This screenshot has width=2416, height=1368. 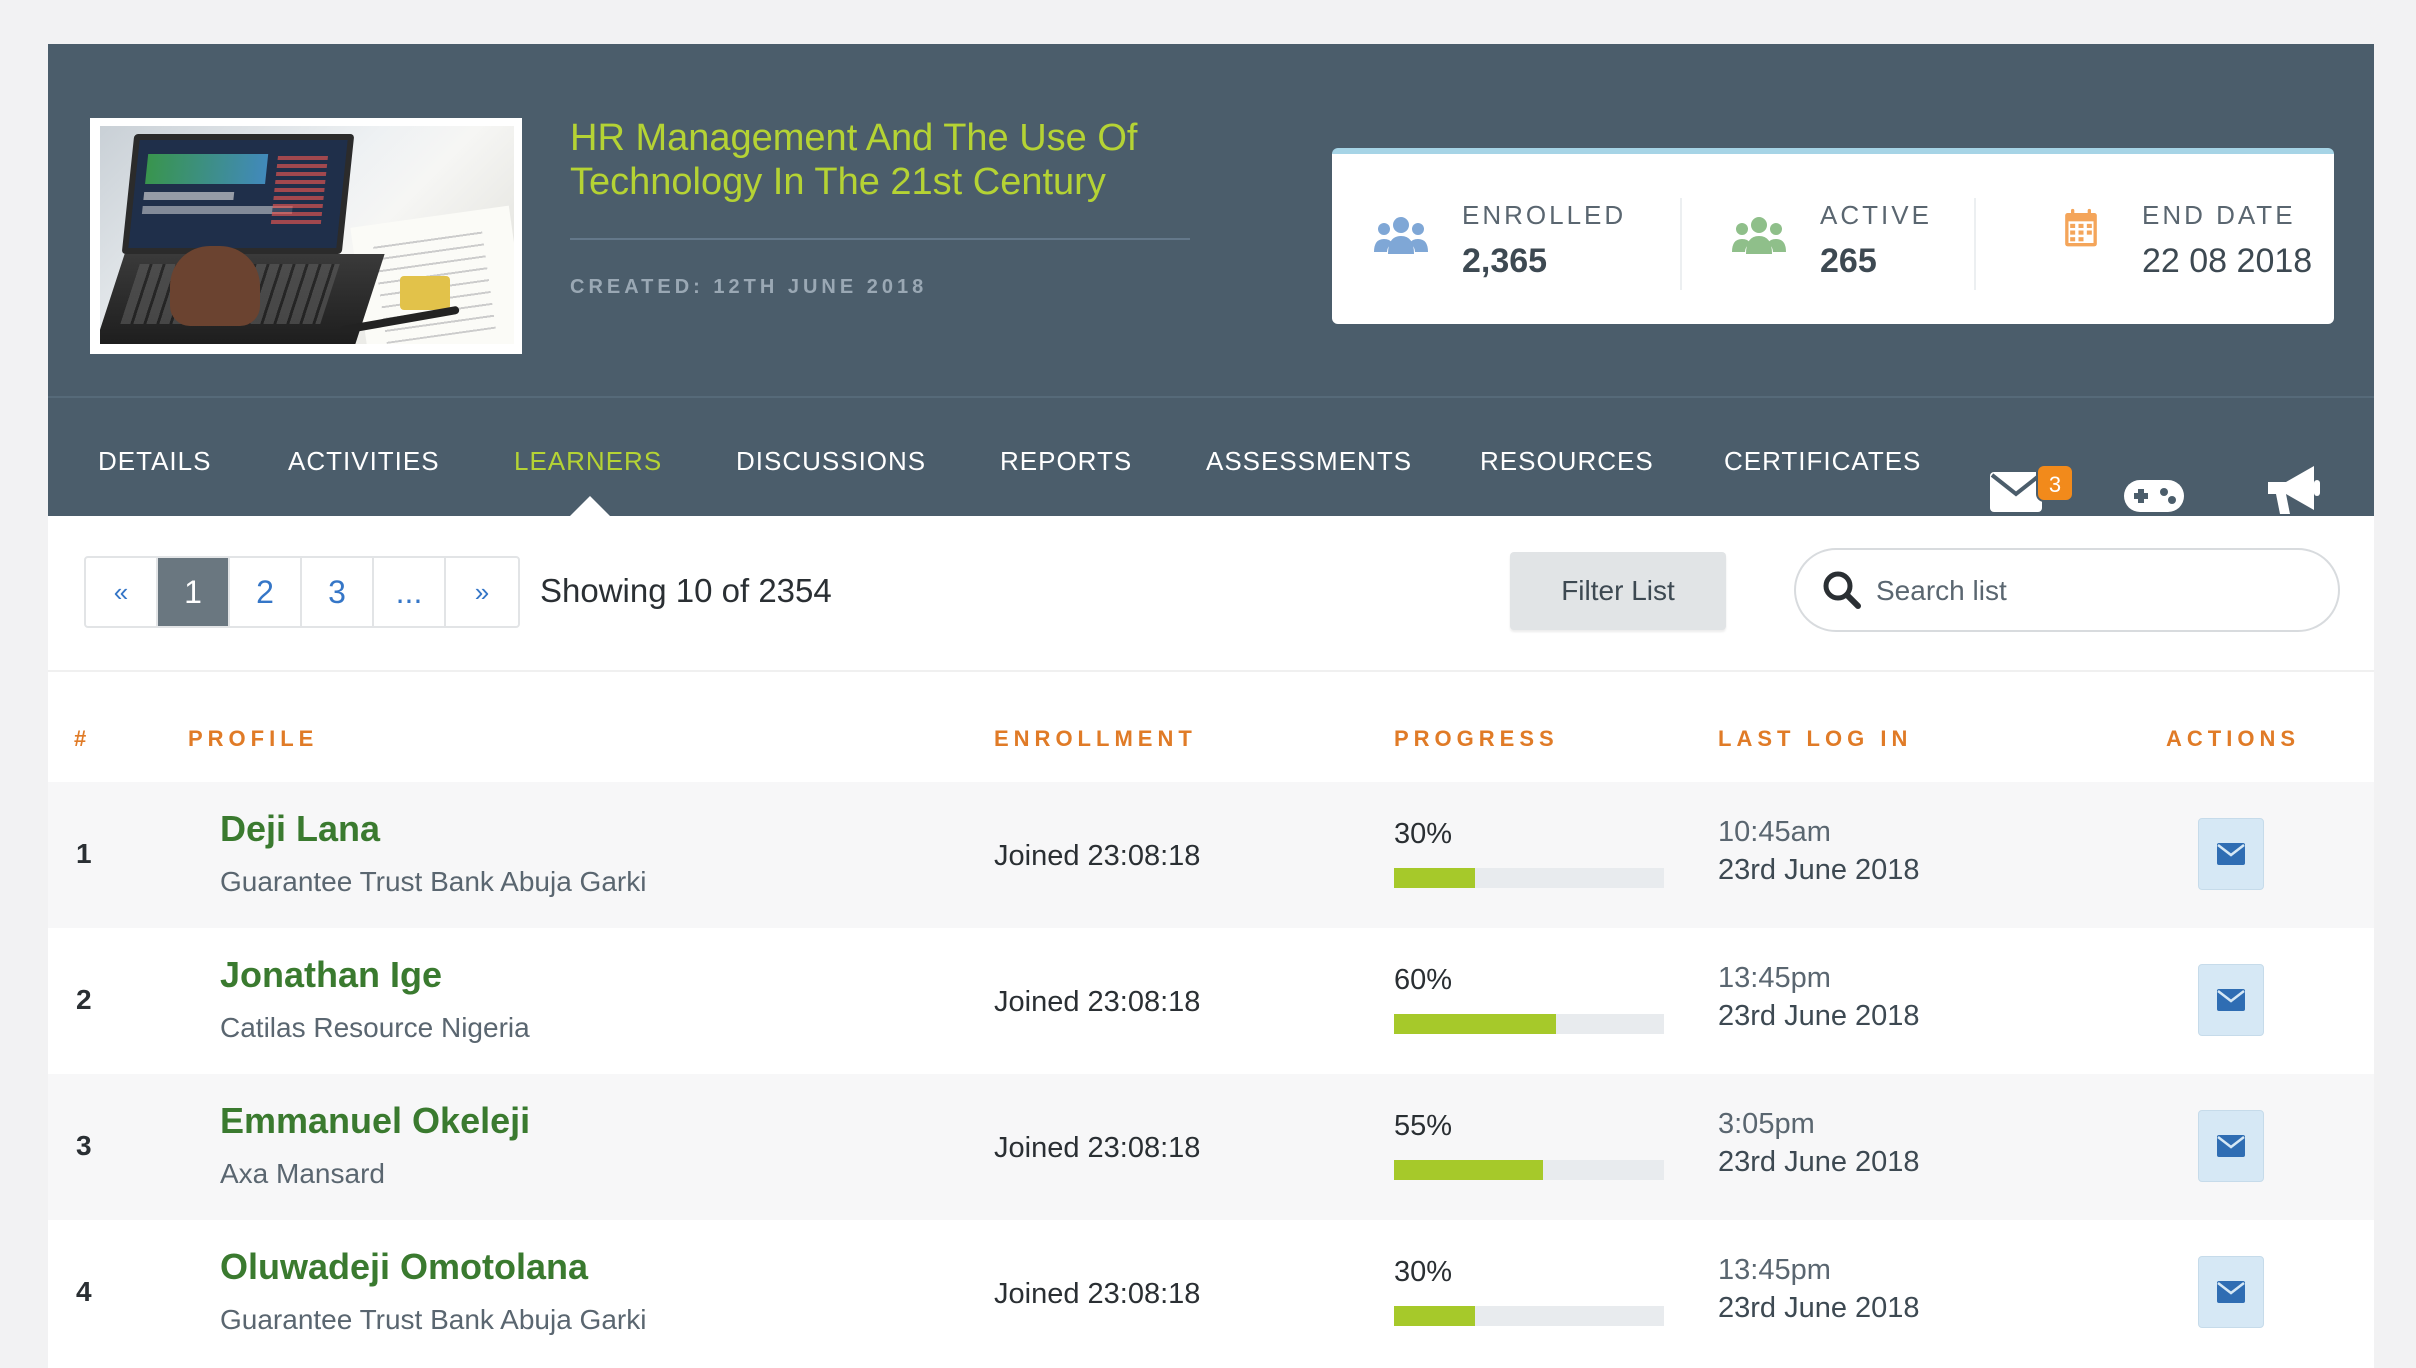 I want to click on title-divider, so click(x=880, y=239).